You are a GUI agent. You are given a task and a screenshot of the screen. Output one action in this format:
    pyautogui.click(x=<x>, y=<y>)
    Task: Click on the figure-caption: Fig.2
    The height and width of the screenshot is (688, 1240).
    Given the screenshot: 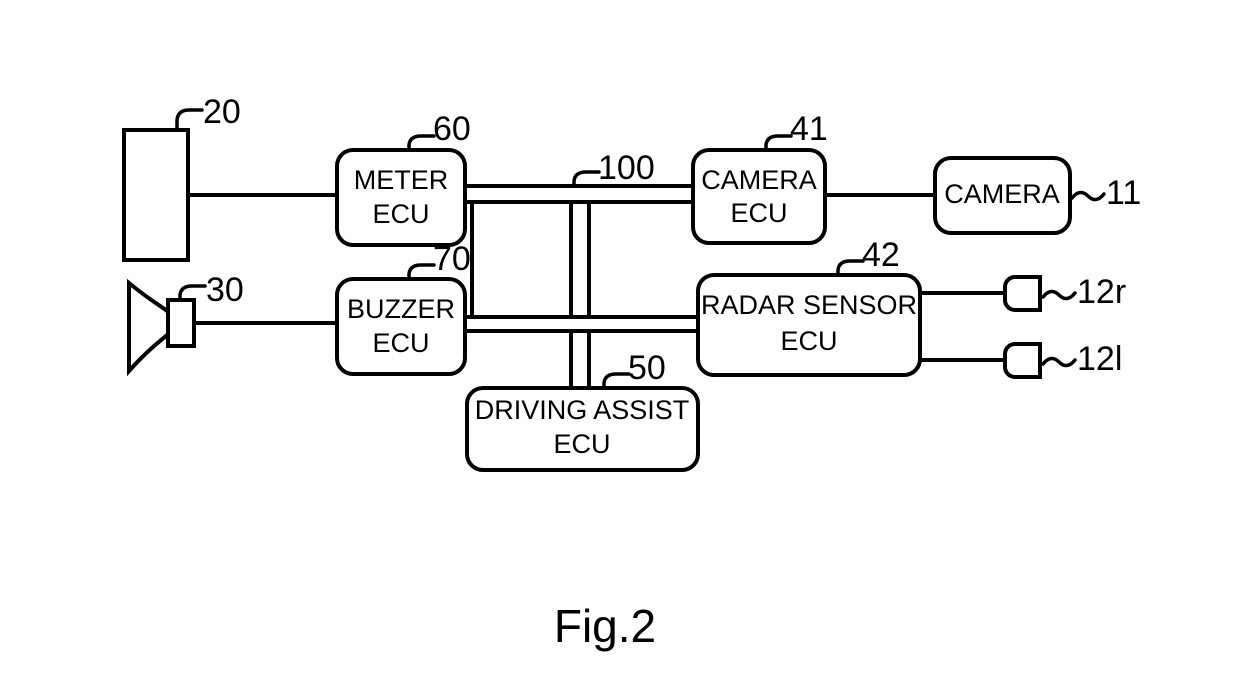 What is the action you would take?
    pyautogui.click(x=605, y=626)
    